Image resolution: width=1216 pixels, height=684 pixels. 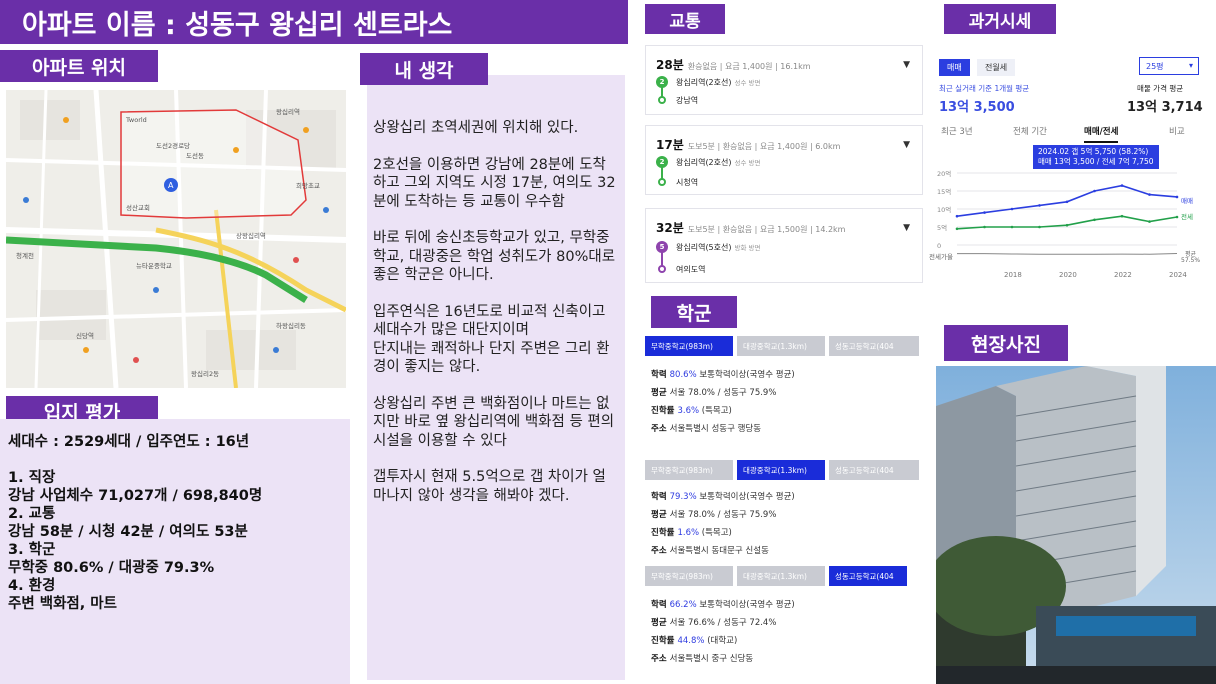 What do you see at coordinates (1000, 19) in the screenshot?
I see `past-price-header: 과거시세` at bounding box center [1000, 19].